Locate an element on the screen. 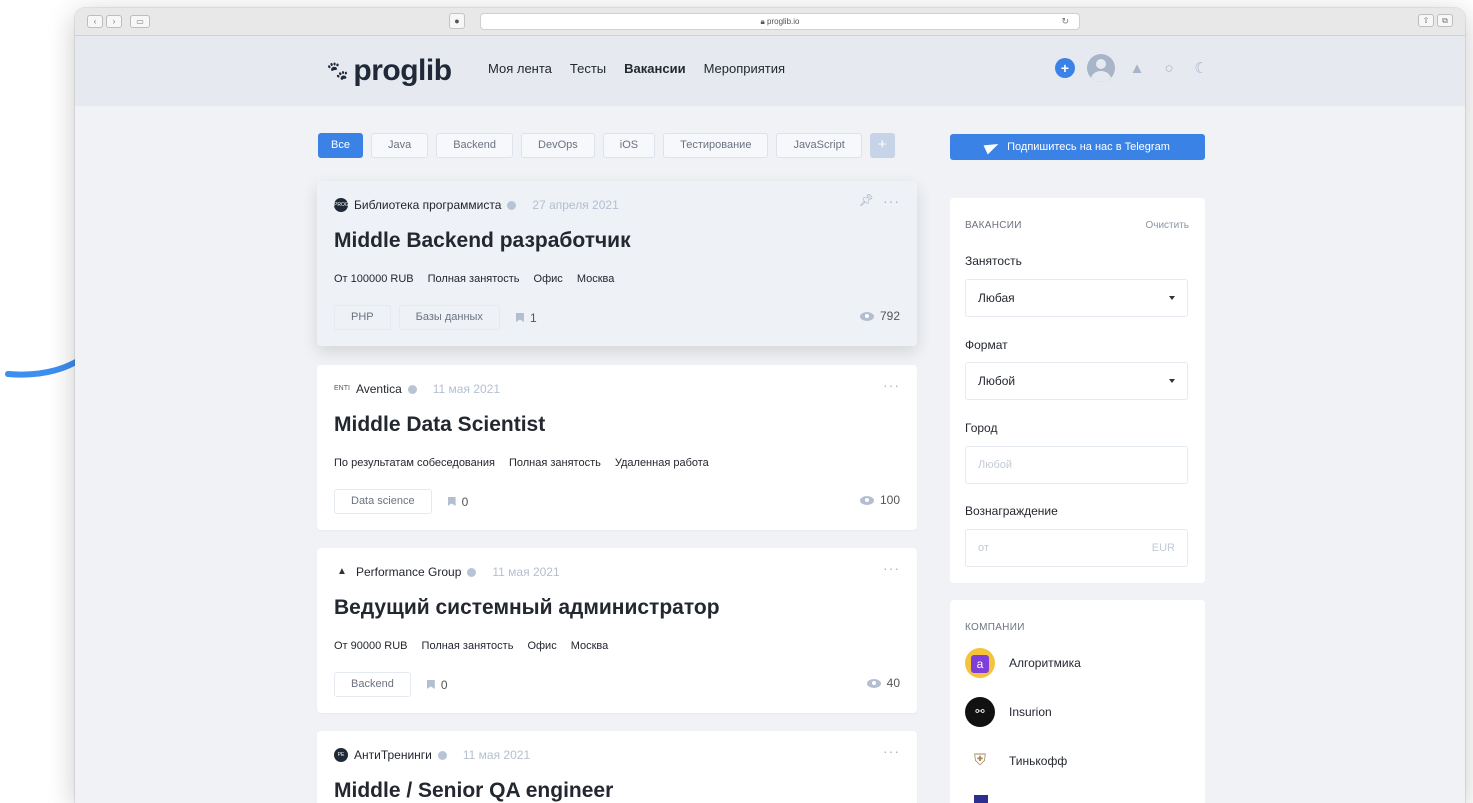 The width and height of the screenshot is (1473, 803). proglib-logo: 🐾︎ proglib is located at coordinates (388, 71).